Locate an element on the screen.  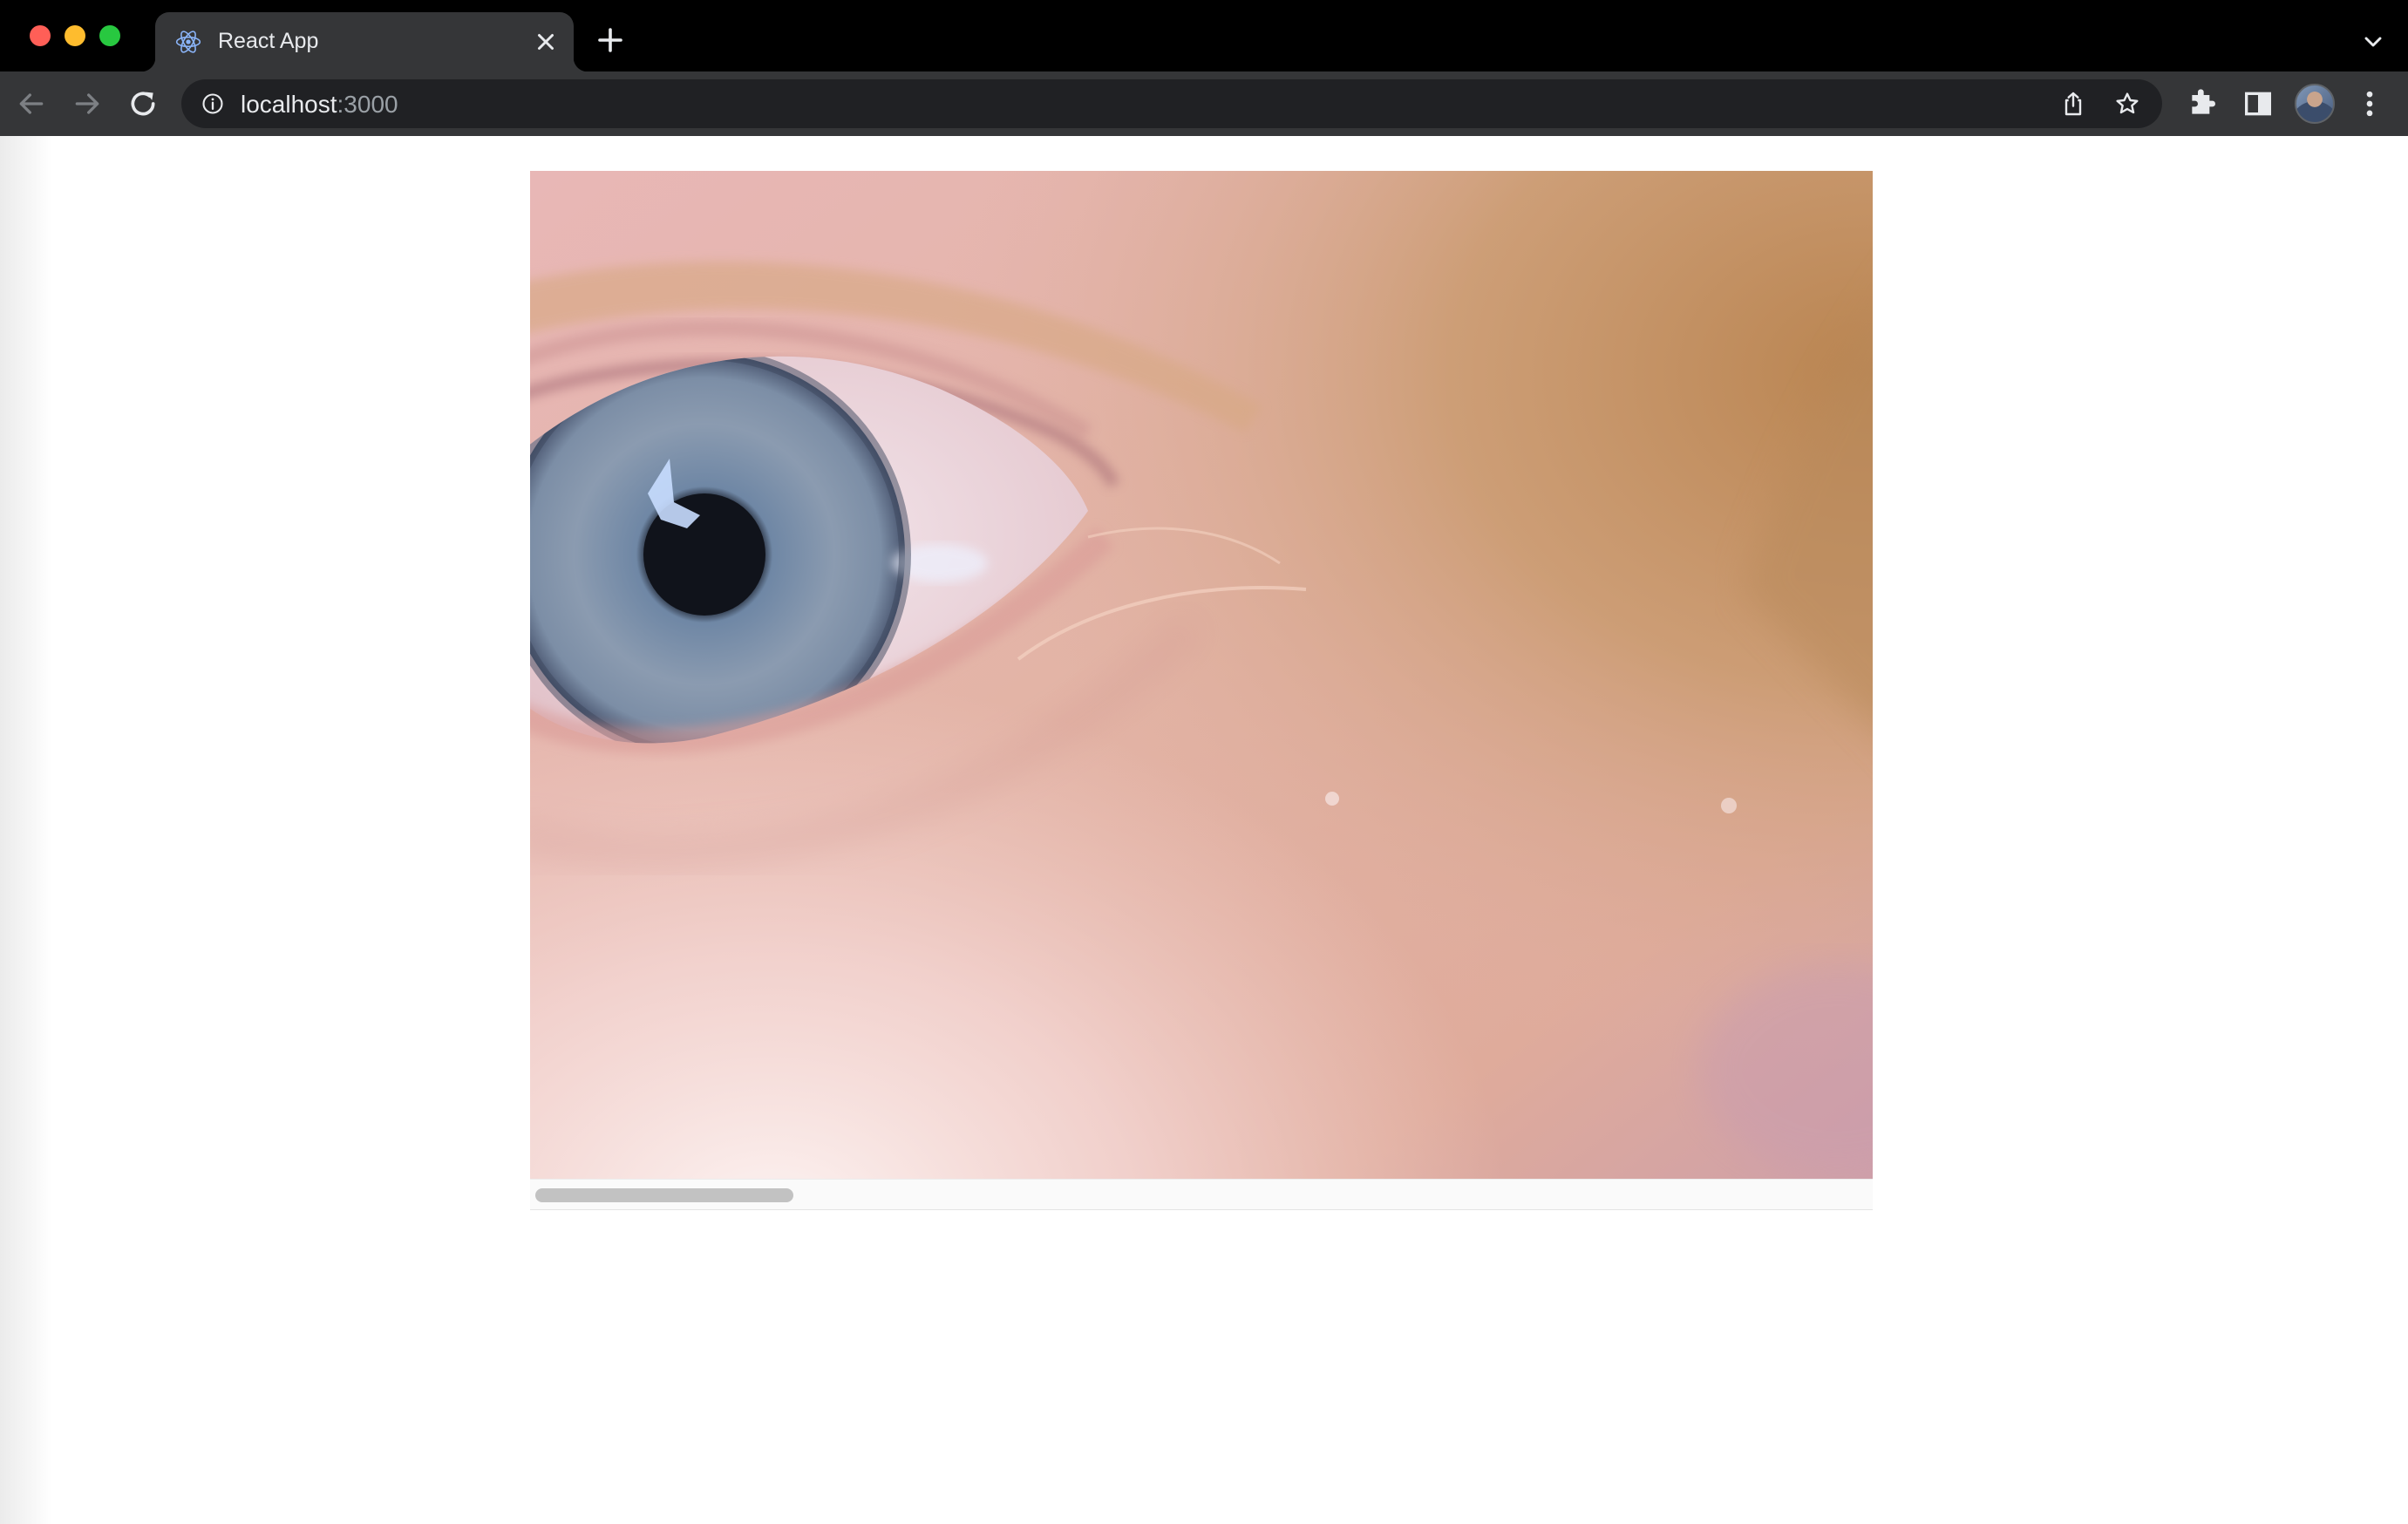
side-panel-icon is located at coordinates (2258, 103).